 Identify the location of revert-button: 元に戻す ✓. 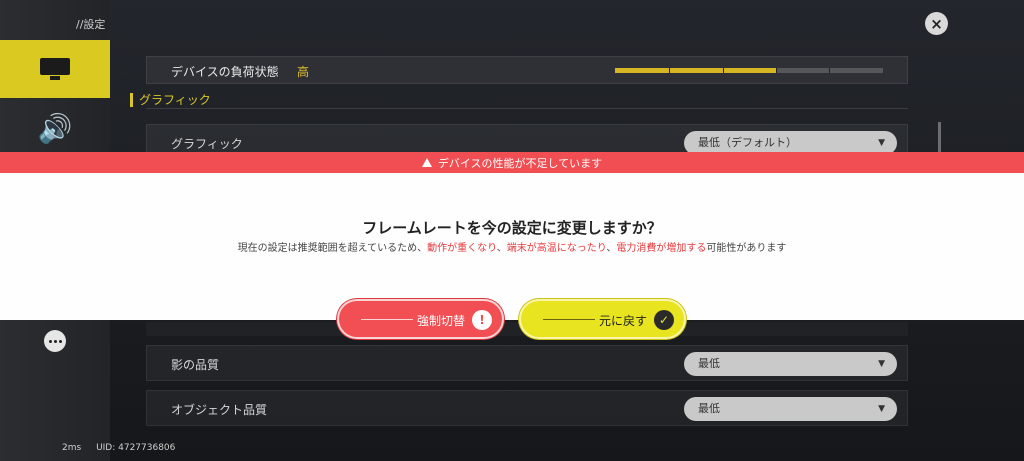
(602, 319).